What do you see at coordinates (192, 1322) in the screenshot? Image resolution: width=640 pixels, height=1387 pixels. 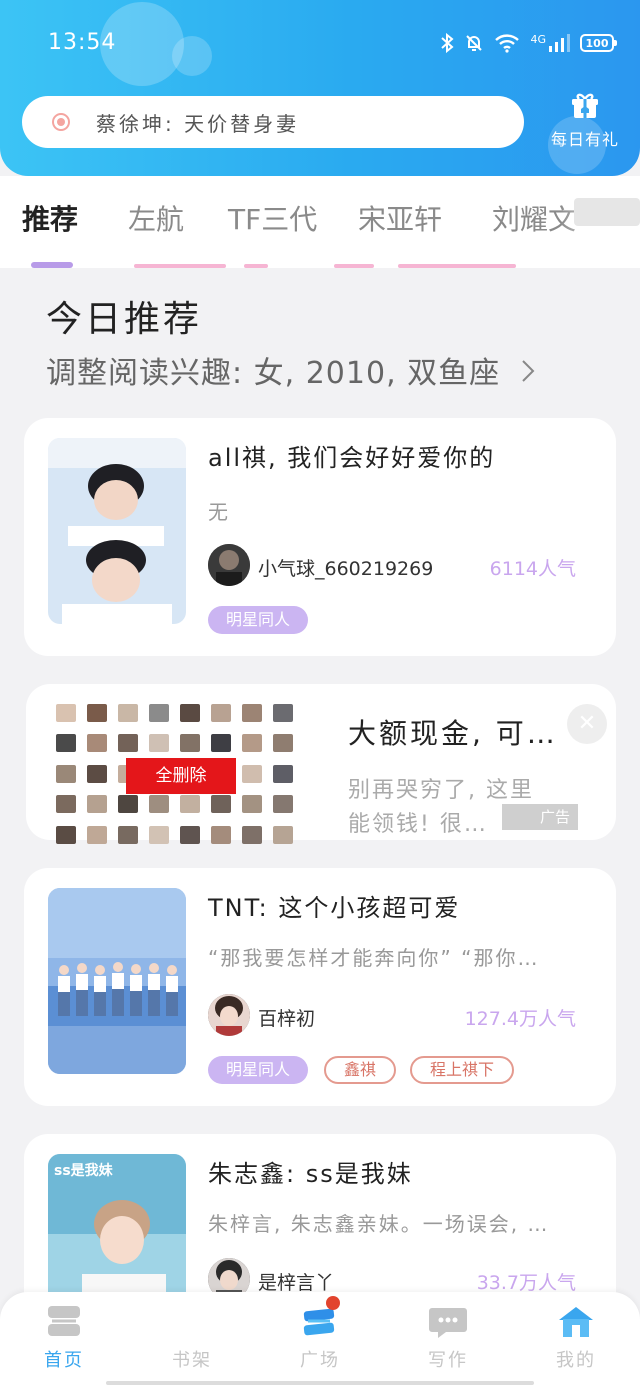 I see `bookshelf-icon` at bounding box center [192, 1322].